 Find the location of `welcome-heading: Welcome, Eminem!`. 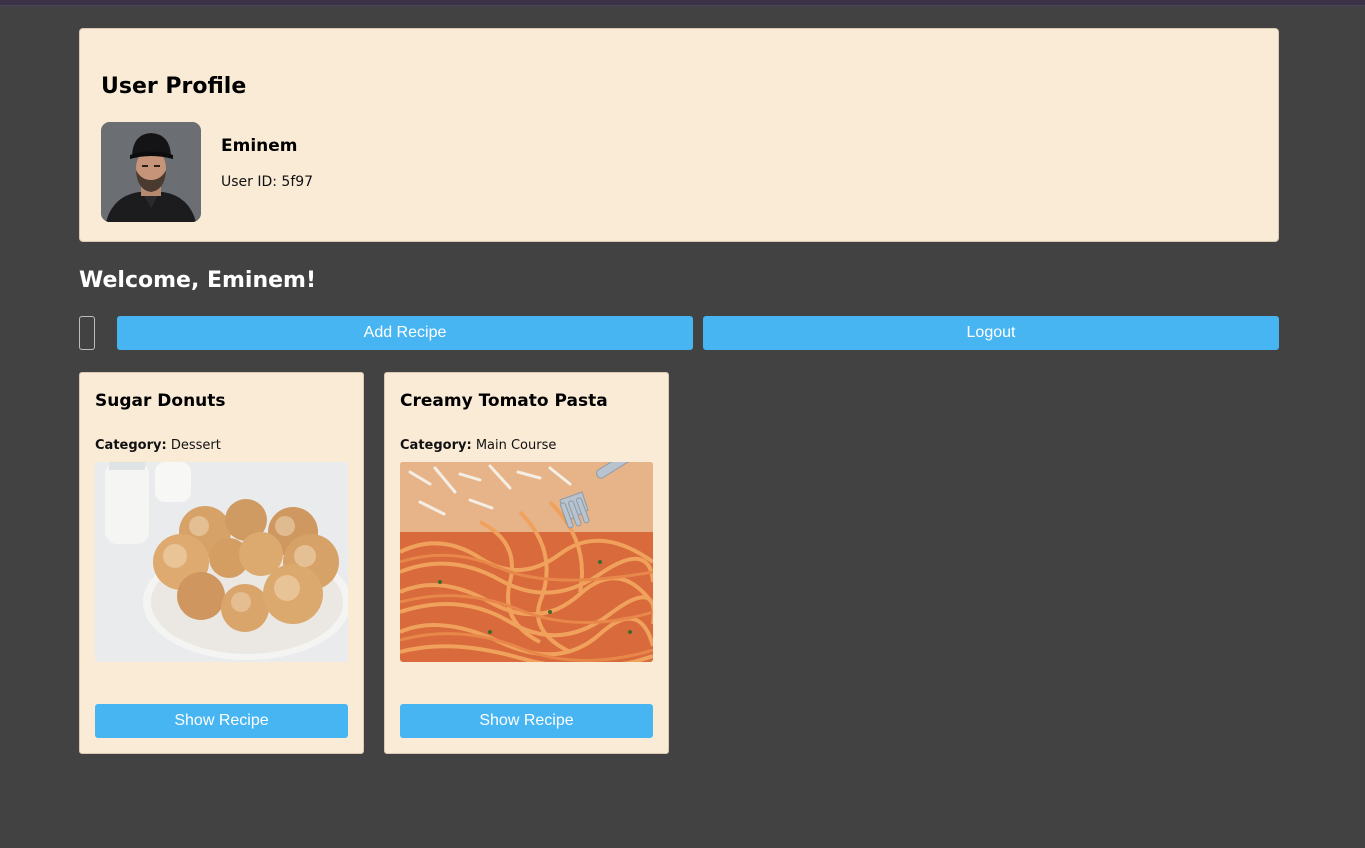

welcome-heading: Welcome, Eminem! is located at coordinates (197, 280).